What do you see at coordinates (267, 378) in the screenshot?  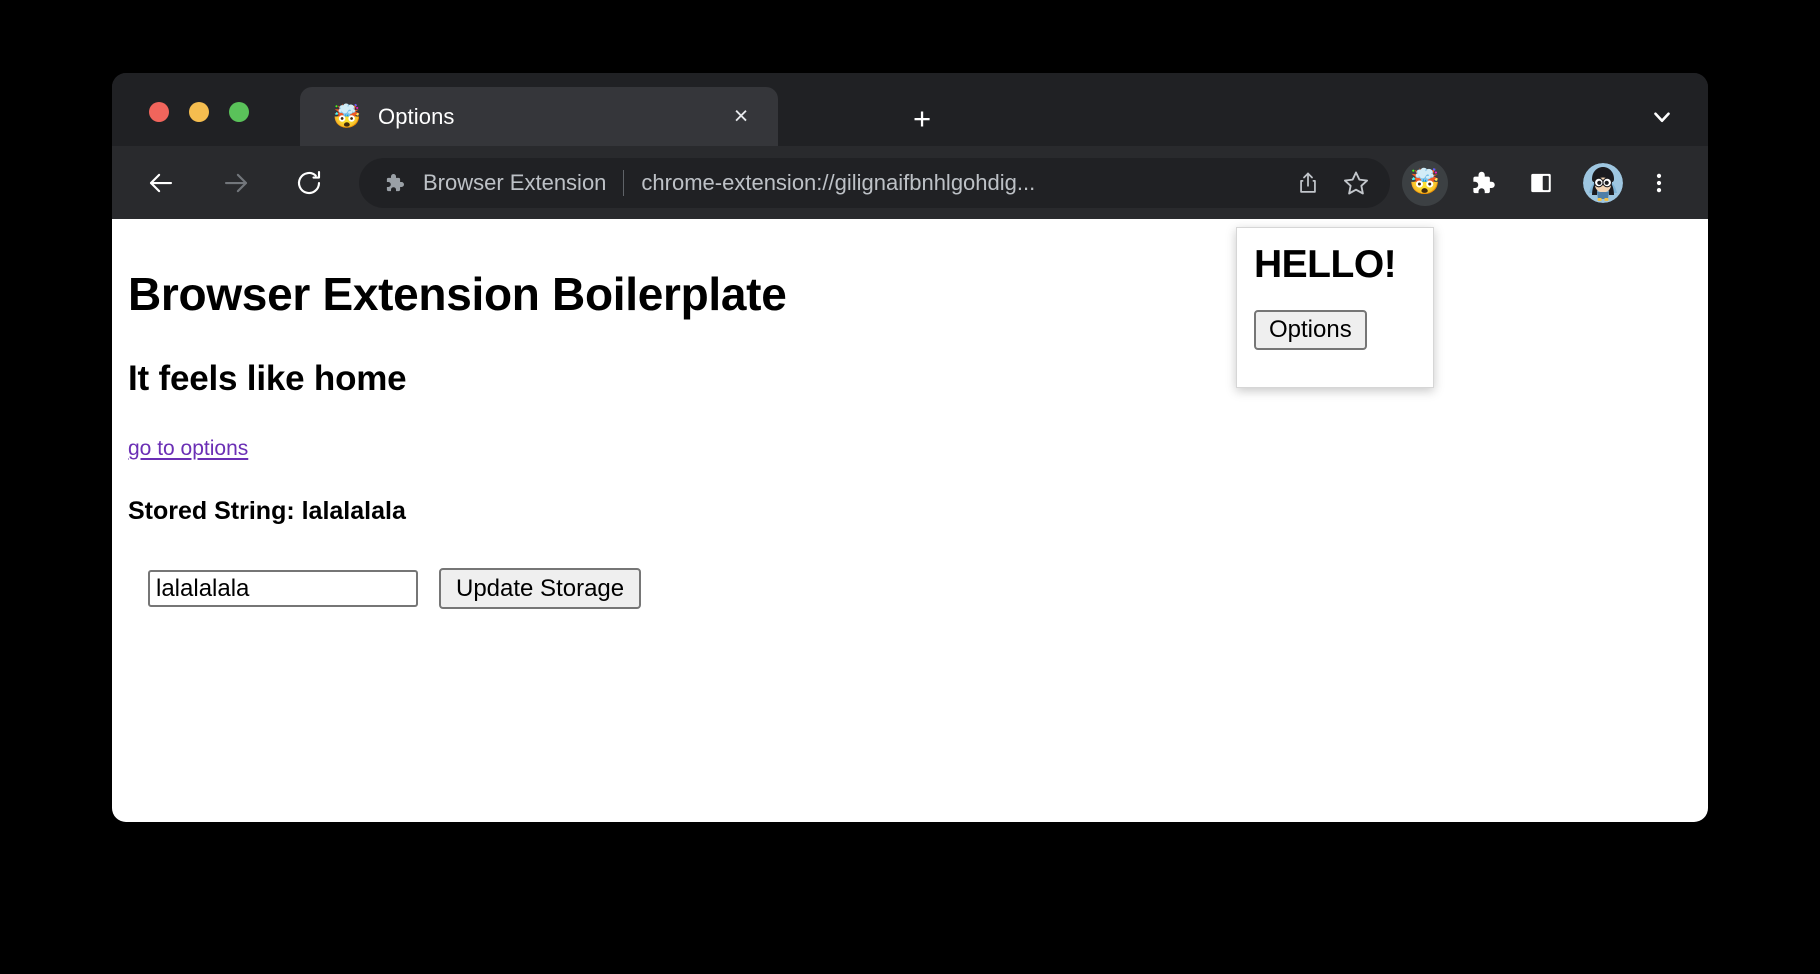 I see `page-subtitle: It feels like home` at bounding box center [267, 378].